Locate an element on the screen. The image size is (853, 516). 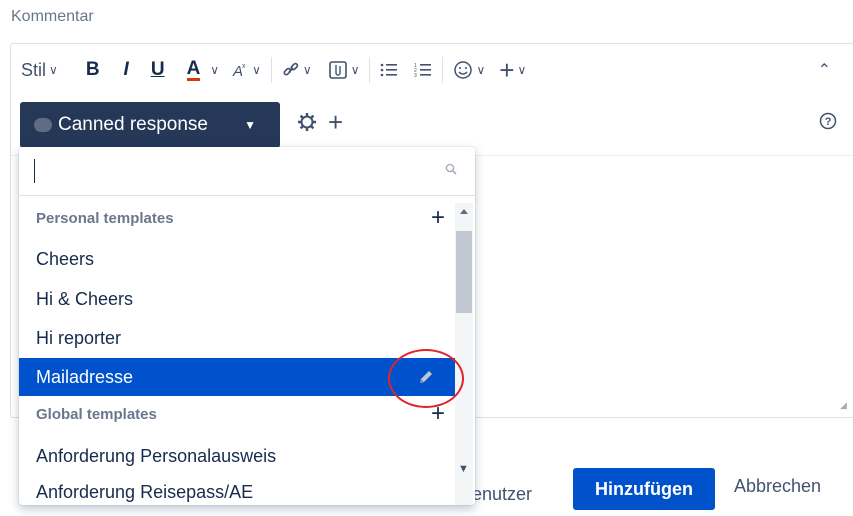
svg-text: x is located at coordinates (244, 66).